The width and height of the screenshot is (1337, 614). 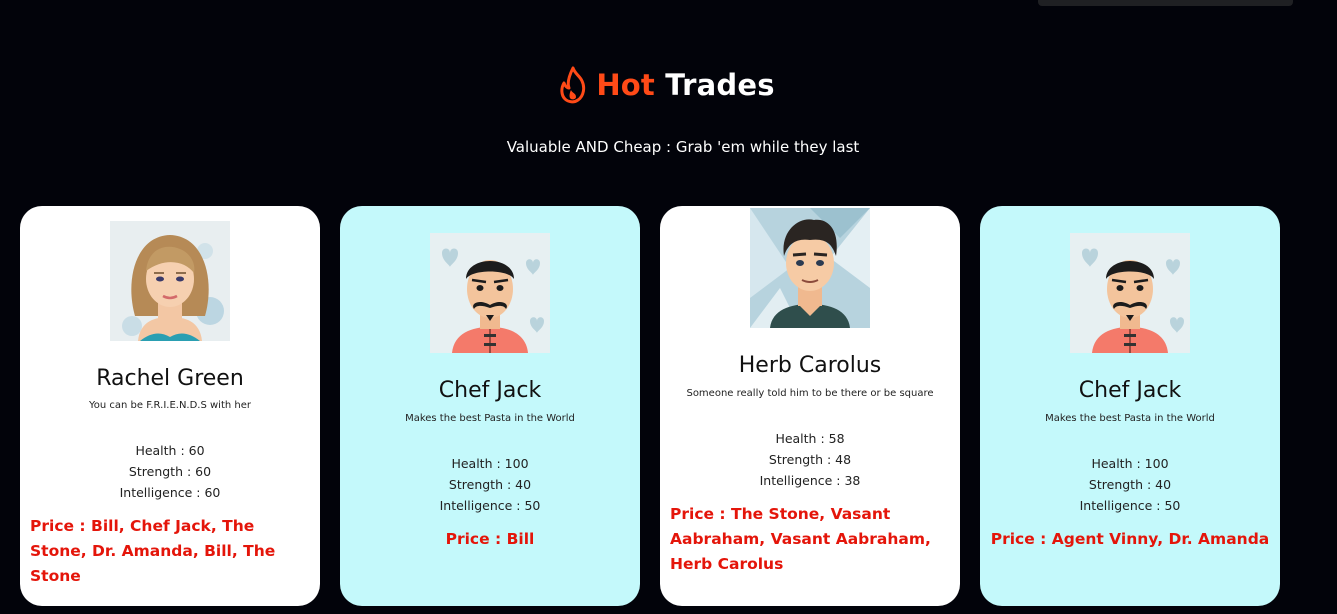 What do you see at coordinates (170, 378) in the screenshot?
I see `character-name: Rachel Green` at bounding box center [170, 378].